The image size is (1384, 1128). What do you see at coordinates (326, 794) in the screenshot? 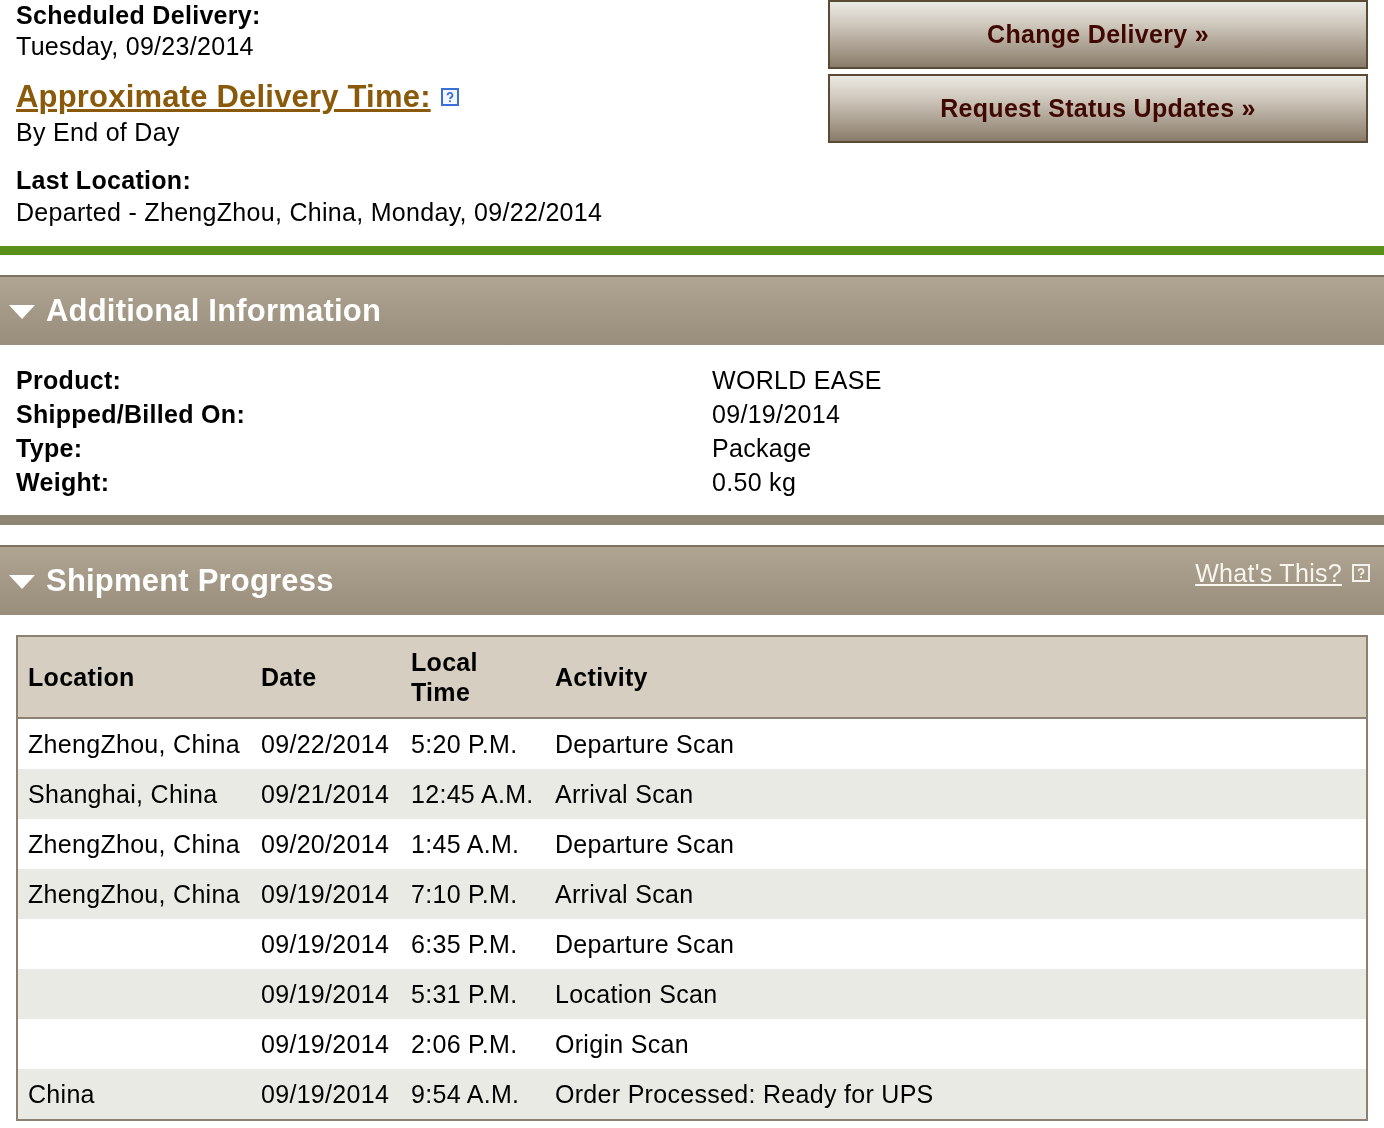
I see `table-cell: 09/21/2014` at bounding box center [326, 794].